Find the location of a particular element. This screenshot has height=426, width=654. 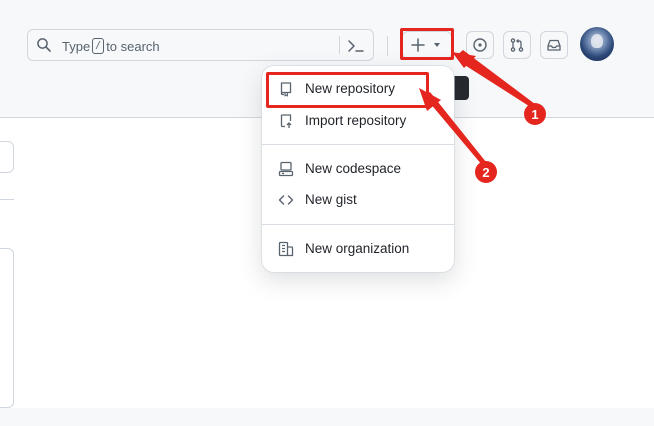

issues-button is located at coordinates (480, 45).